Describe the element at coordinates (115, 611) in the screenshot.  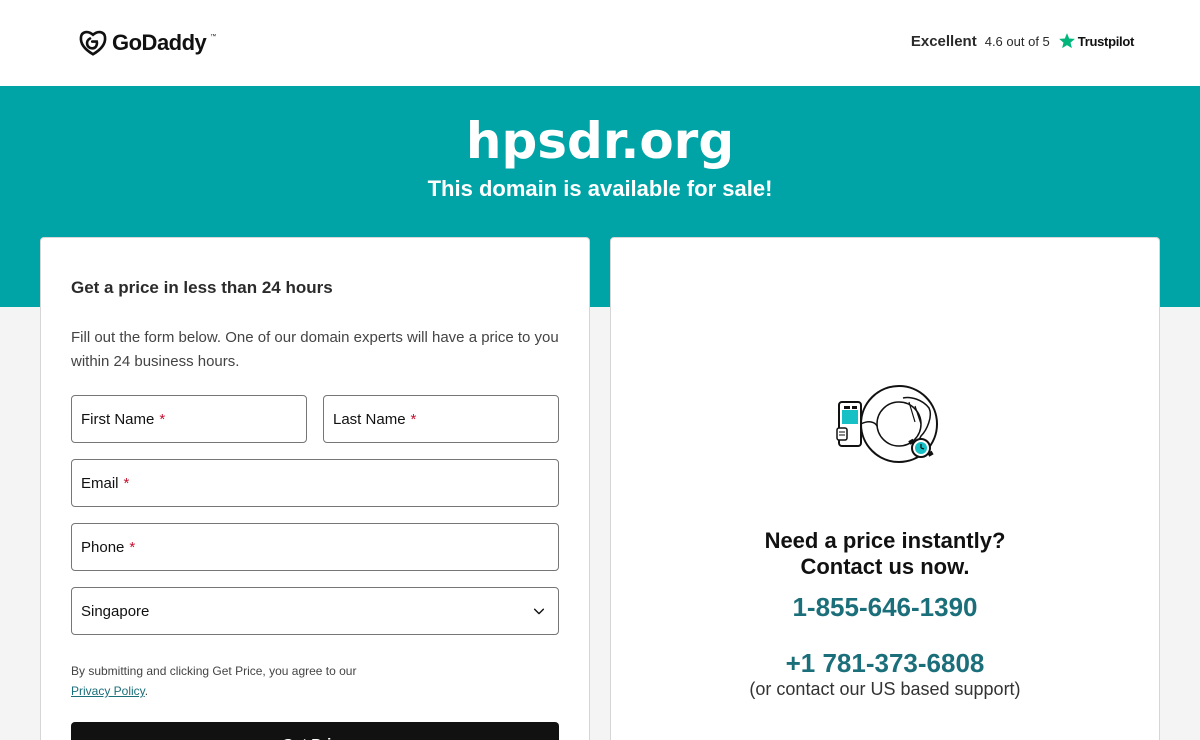
I see `country-selected-value: Singapore` at that location.